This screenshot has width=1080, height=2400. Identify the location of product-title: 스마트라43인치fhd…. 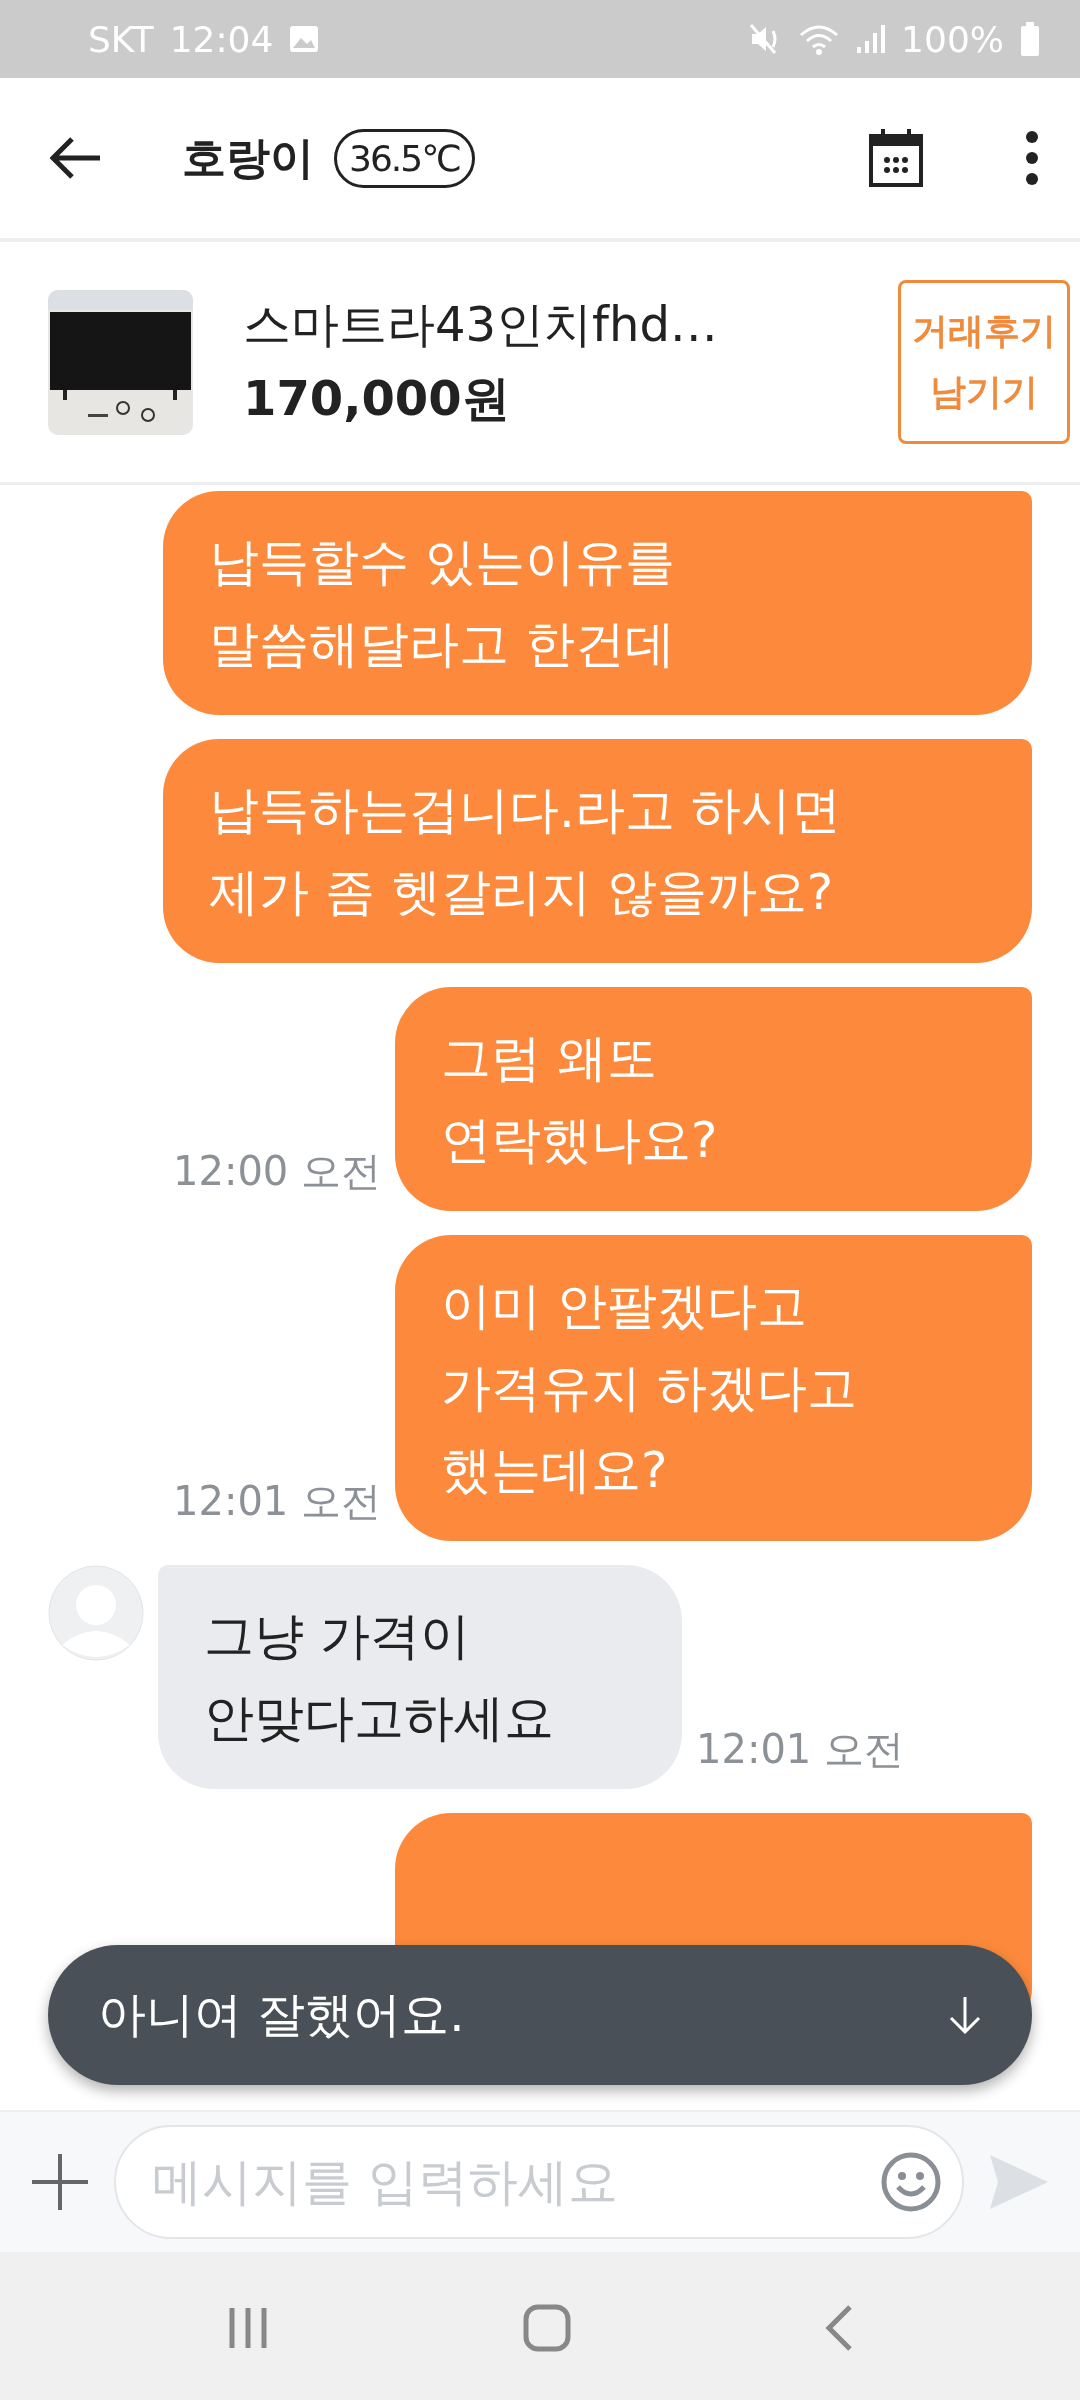
(481, 324).